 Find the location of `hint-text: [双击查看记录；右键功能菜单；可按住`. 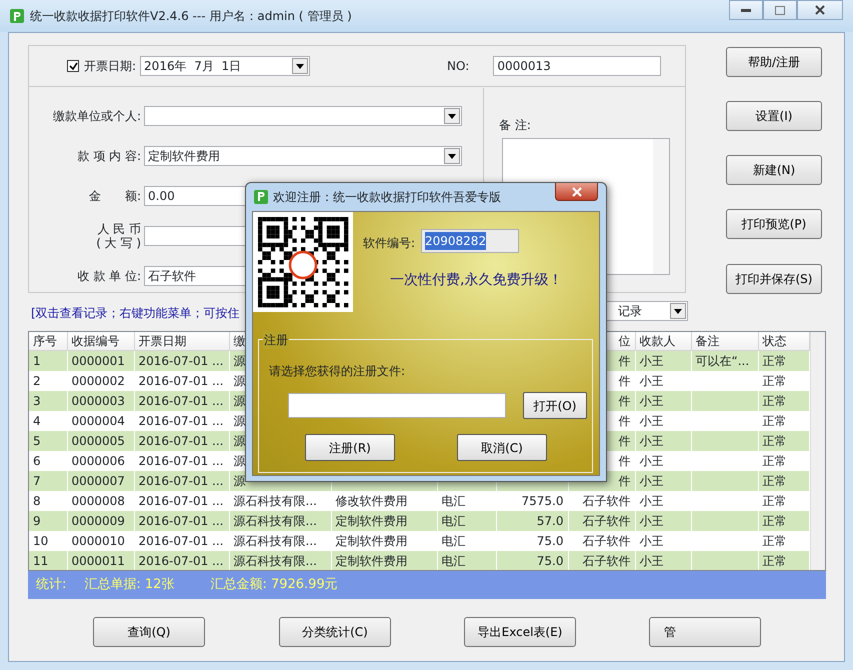

hint-text: [双击查看记录；右键功能菜单；可按住 is located at coordinates (135, 313).